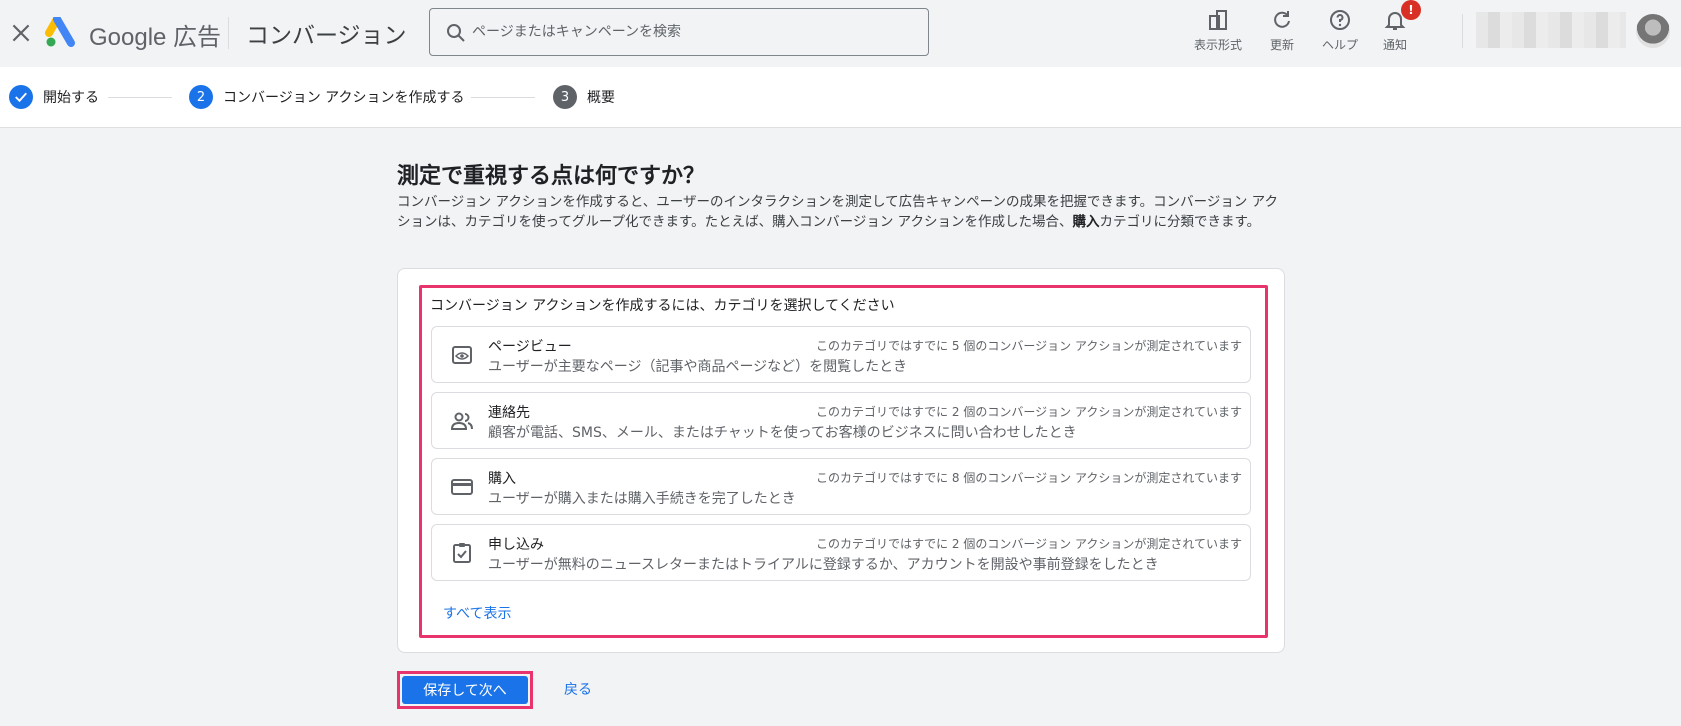 This screenshot has height=726, width=1681. I want to click on search-input, so click(692, 32).